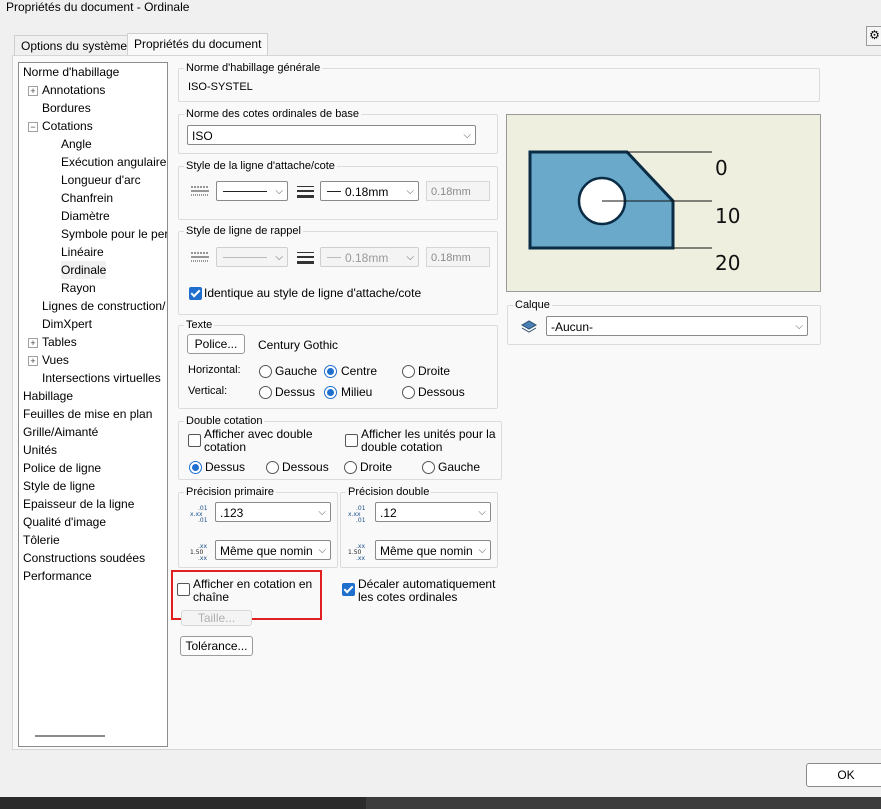  Describe the element at coordinates (273, 550) in the screenshot. I see `tolerance-primaire-select: Même que nomin ⌵` at that location.